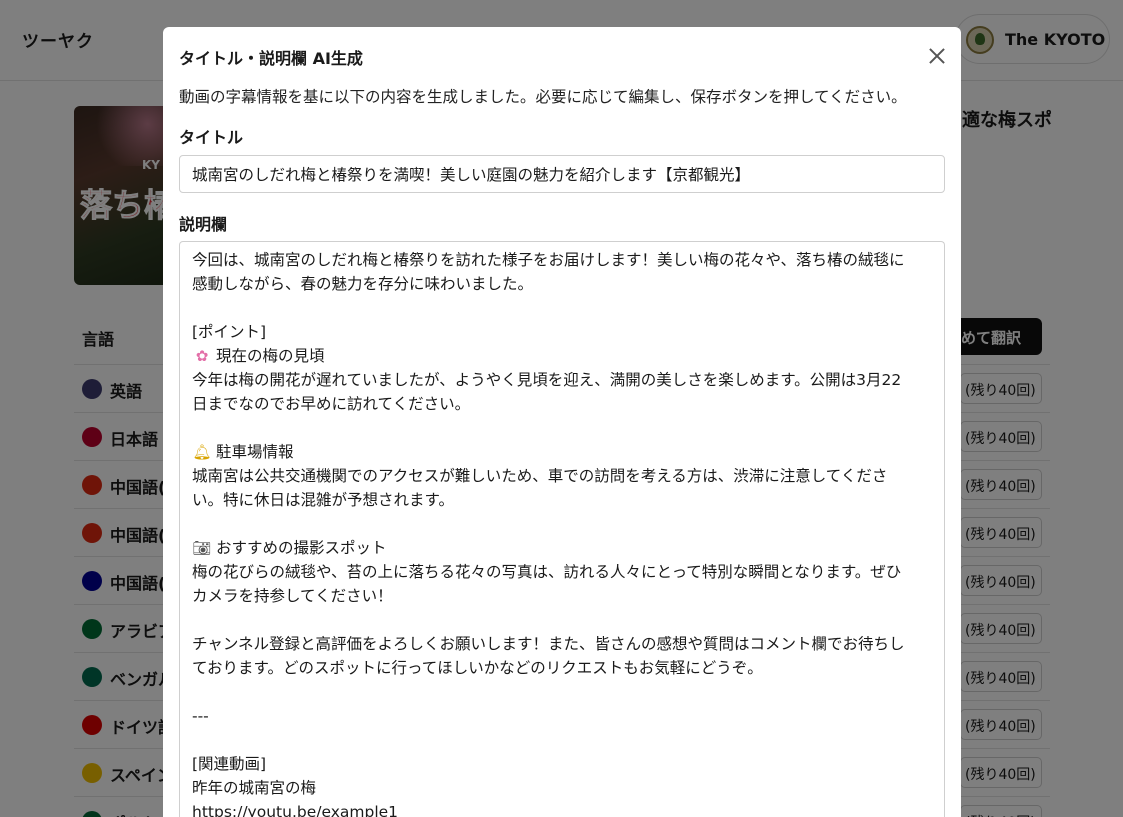  What do you see at coordinates (331, 404) in the screenshot?
I see `description-text: 日までなのでお早めに訪れてください。` at bounding box center [331, 404].